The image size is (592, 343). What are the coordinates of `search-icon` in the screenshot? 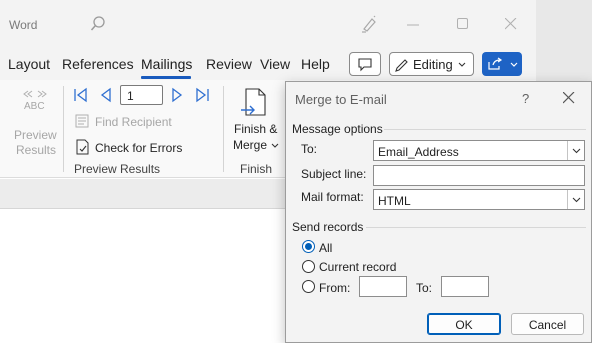 It's located at (98, 24).